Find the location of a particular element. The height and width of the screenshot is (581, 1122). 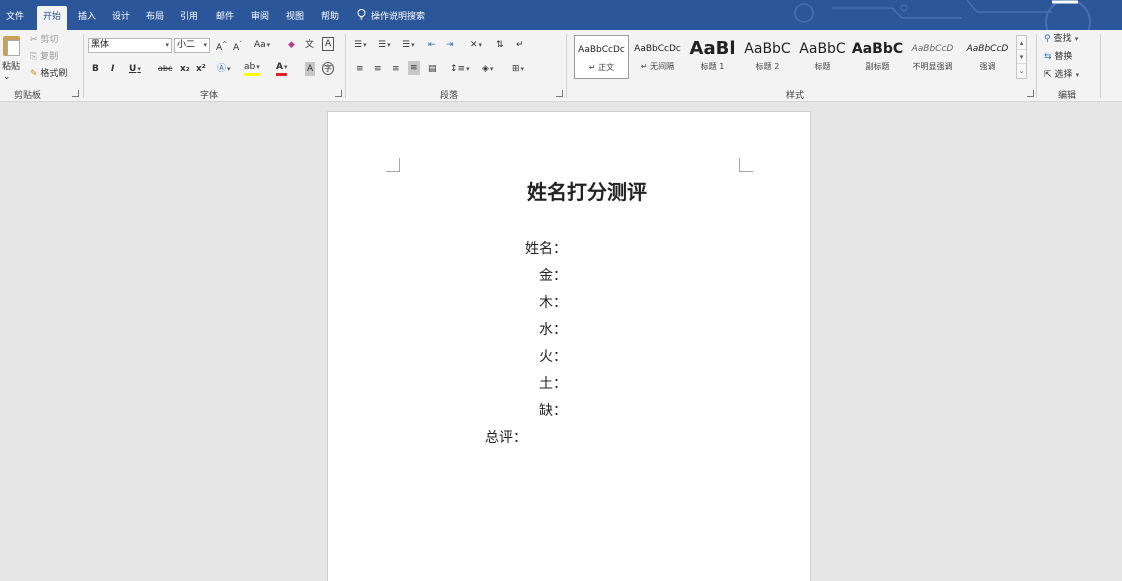

tab-layout: 布局 is located at coordinates (155, 15).